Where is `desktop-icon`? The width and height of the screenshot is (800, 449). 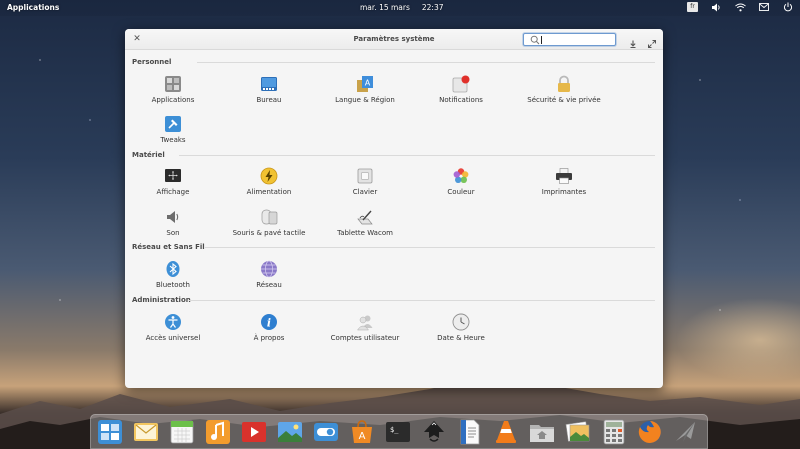 desktop-icon is located at coordinates (269, 84).